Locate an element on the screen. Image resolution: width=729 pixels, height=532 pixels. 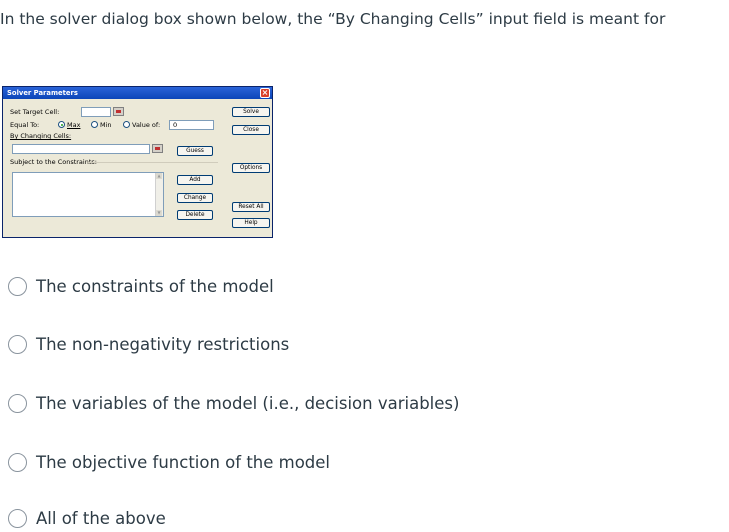
value-of-input: 0 is located at coordinates (191, 125).